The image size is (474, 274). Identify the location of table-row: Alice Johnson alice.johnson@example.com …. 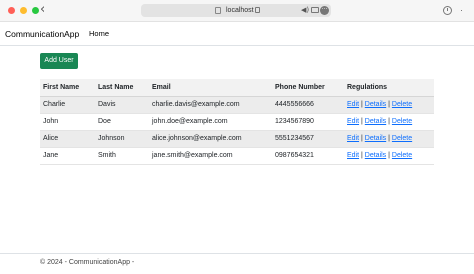
(237, 139).